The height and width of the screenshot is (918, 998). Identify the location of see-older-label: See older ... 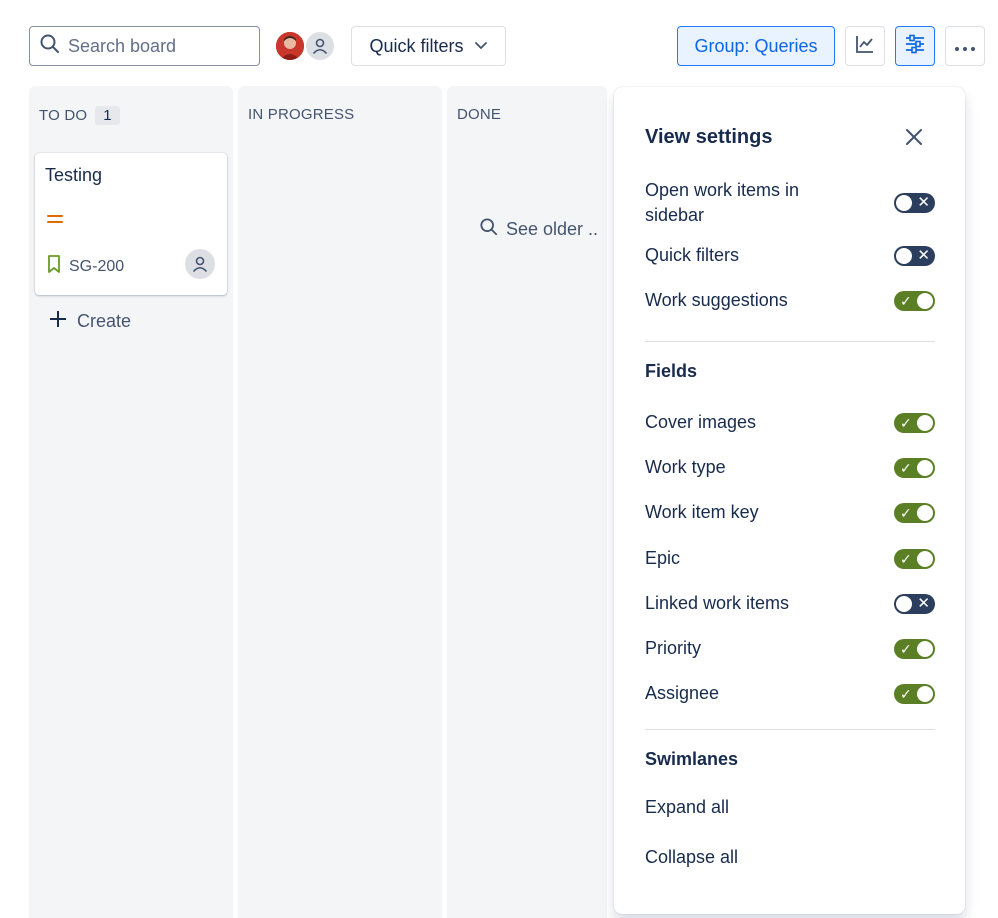
(552, 229).